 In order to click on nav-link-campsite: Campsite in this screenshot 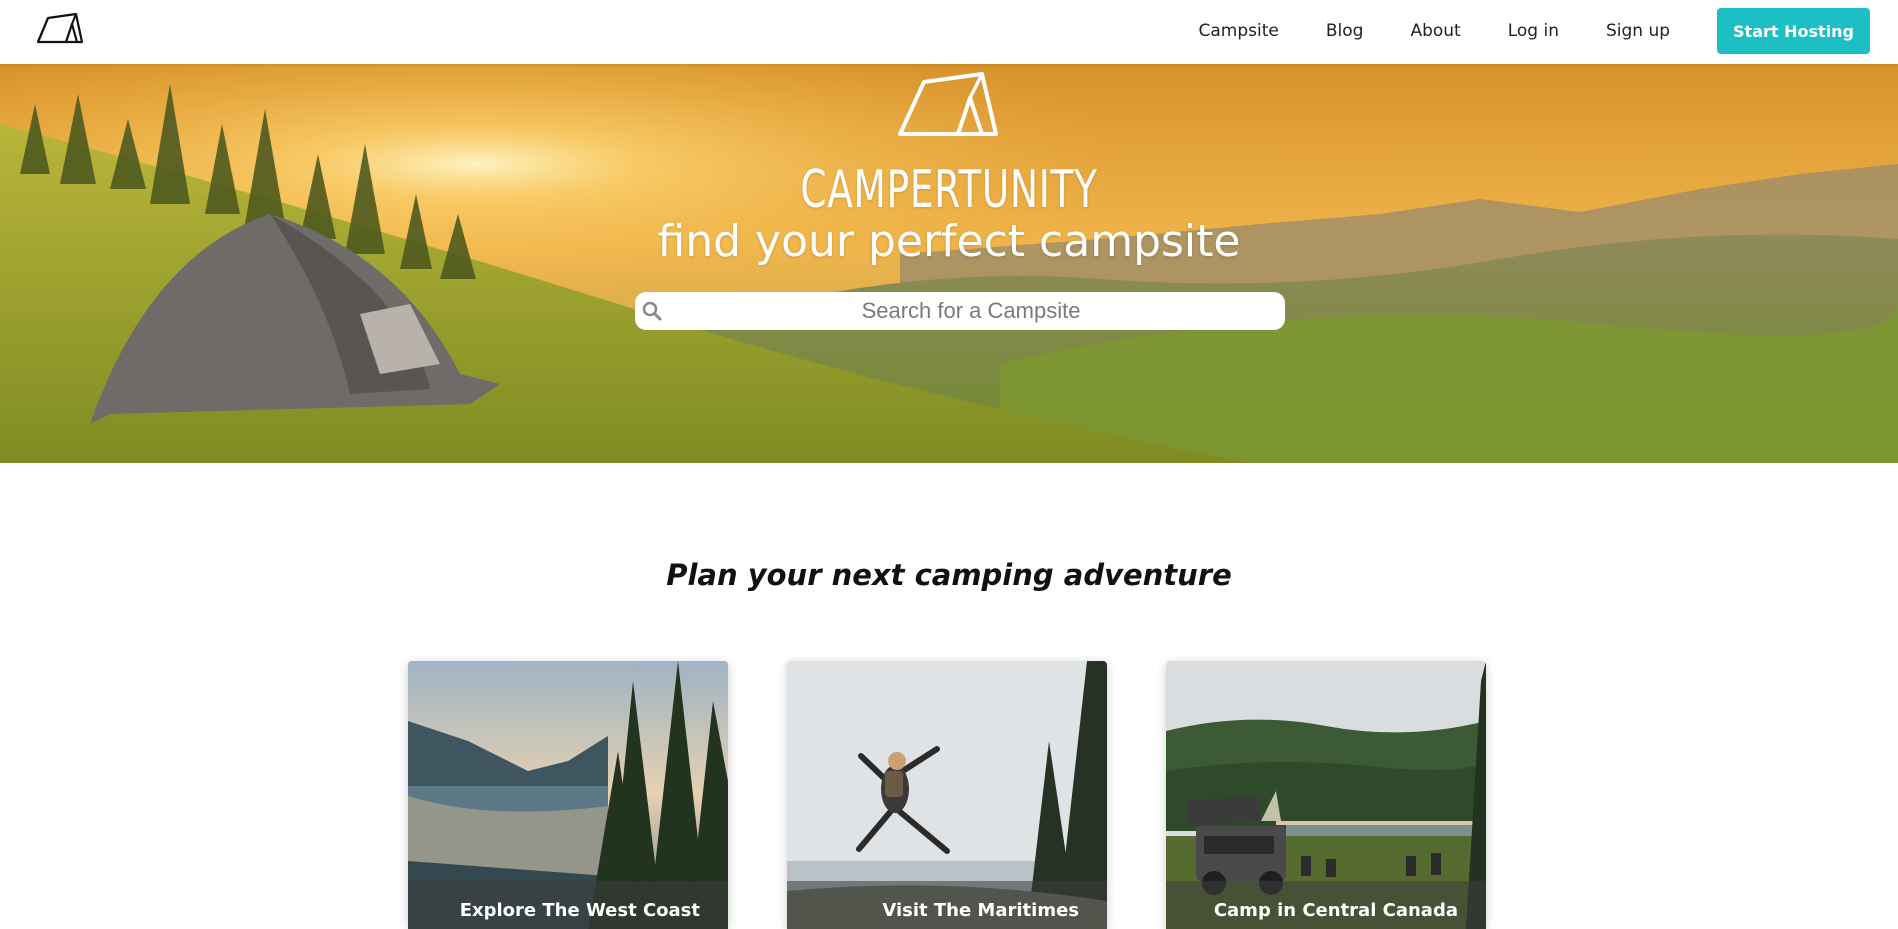, I will do `click(1239, 31)`.